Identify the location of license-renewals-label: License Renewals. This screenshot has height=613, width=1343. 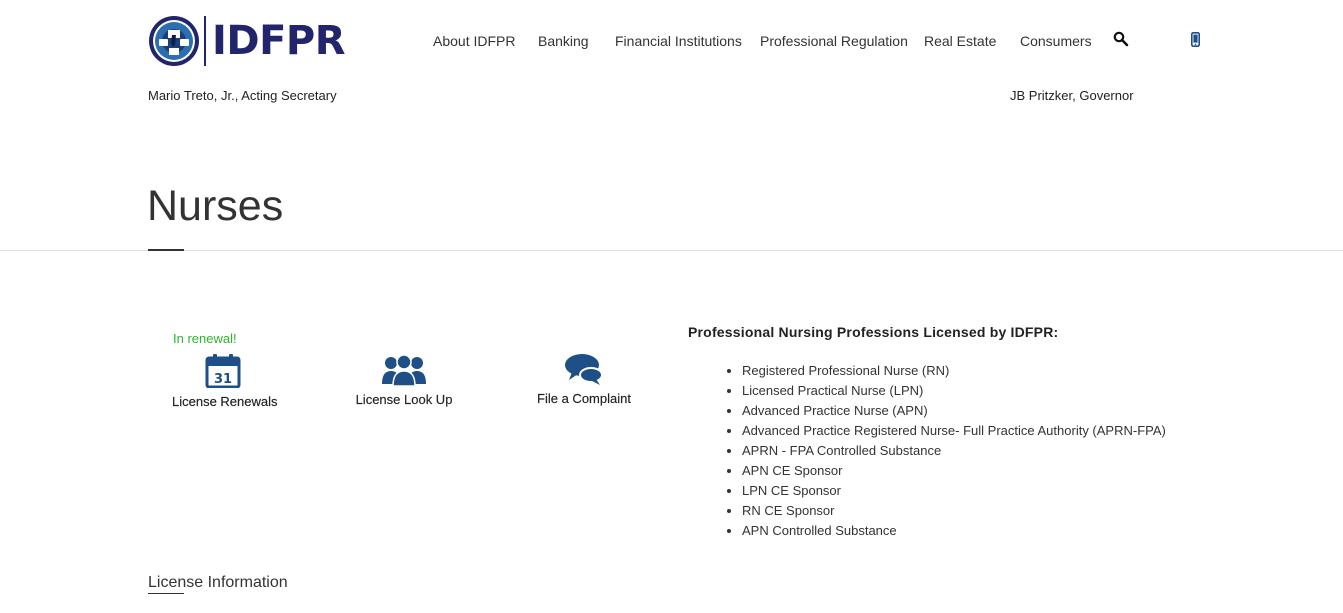
(225, 401).